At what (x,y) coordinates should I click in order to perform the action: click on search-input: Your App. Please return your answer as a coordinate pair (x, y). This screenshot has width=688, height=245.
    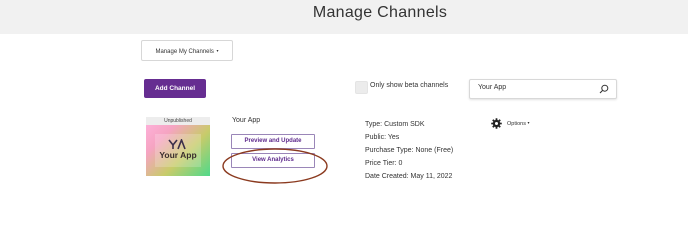
    Looking at the image, I should click on (543, 89).